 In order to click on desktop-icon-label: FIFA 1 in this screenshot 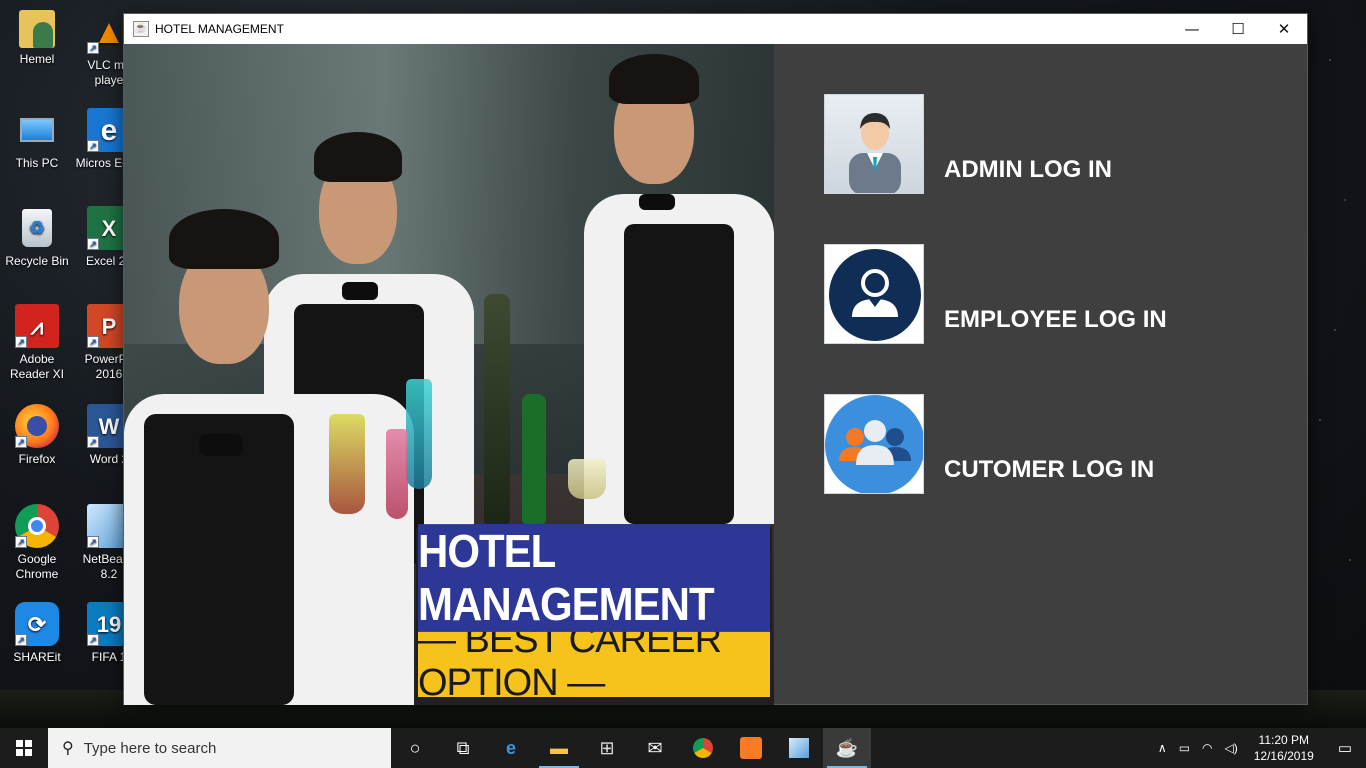, I will do `click(109, 657)`.